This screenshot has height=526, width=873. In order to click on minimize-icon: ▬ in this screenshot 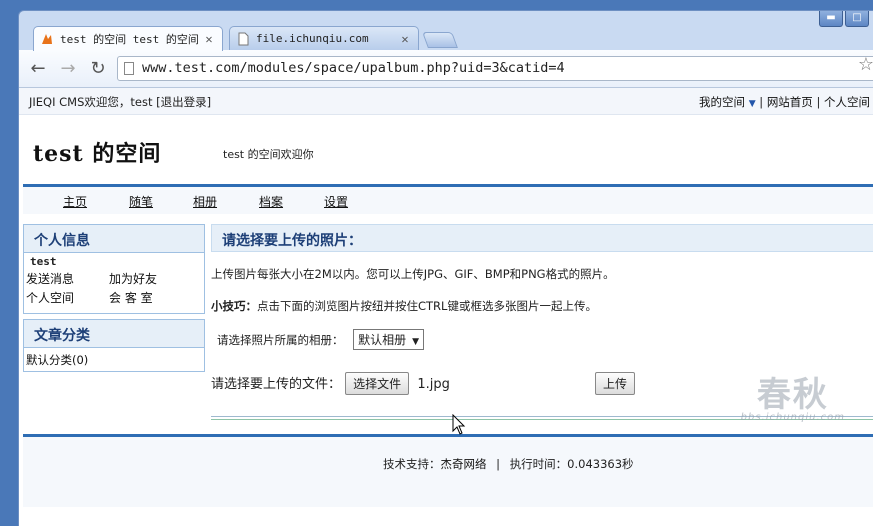, I will do `click(831, 19)`.